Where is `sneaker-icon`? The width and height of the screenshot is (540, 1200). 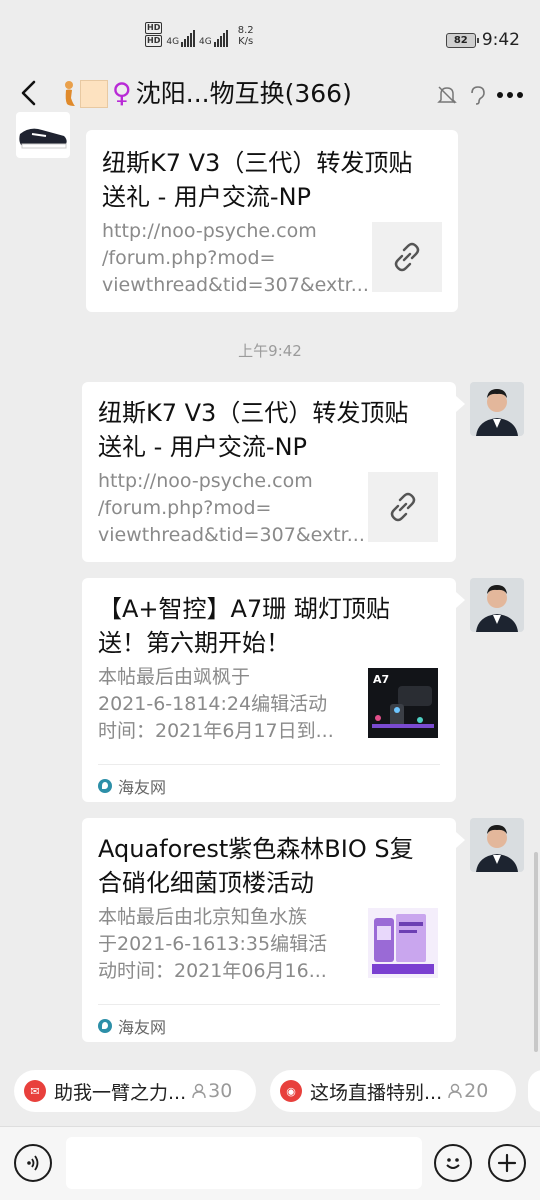 sneaker-icon is located at coordinates (43, 138).